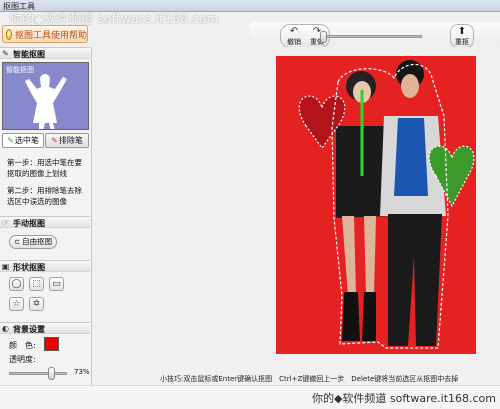 The width and height of the screenshot is (500, 409). I want to click on select-pen-button: ✎选中笔, so click(23, 140).